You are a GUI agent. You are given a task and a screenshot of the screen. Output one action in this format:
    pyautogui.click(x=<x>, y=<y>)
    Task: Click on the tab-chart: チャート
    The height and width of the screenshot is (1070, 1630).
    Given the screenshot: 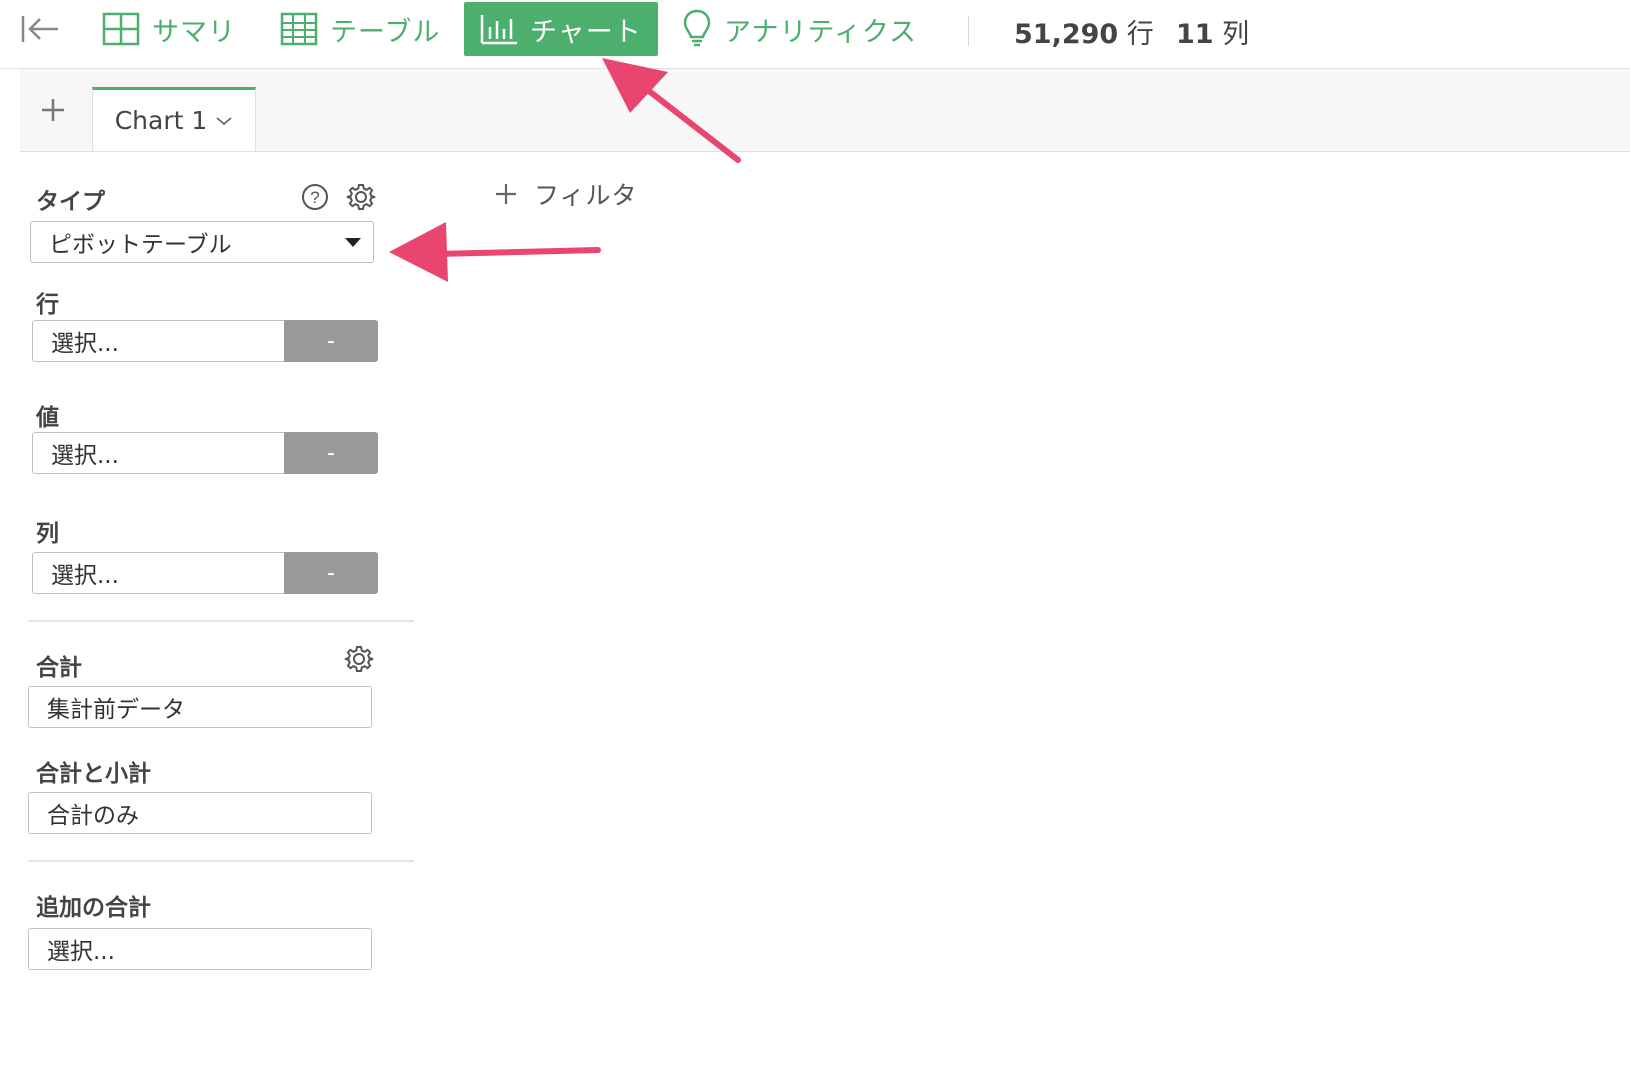 What is the action you would take?
    pyautogui.click(x=561, y=29)
    